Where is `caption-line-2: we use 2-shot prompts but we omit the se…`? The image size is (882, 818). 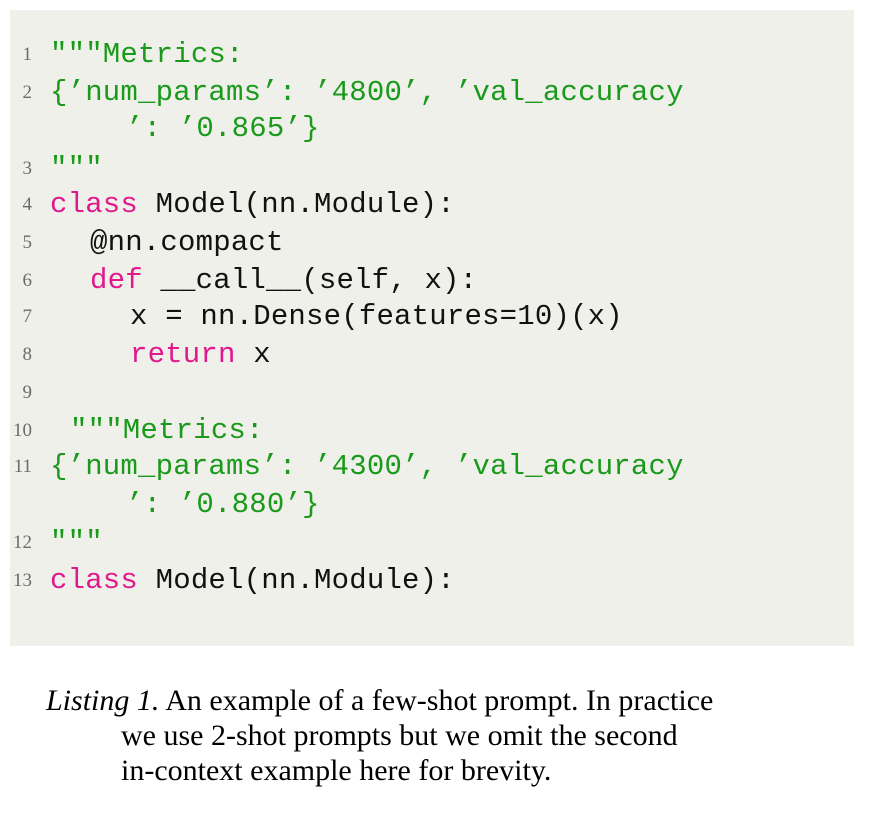
caption-line-2: we use 2-shot prompts but we omit the se… is located at coordinates (399, 735).